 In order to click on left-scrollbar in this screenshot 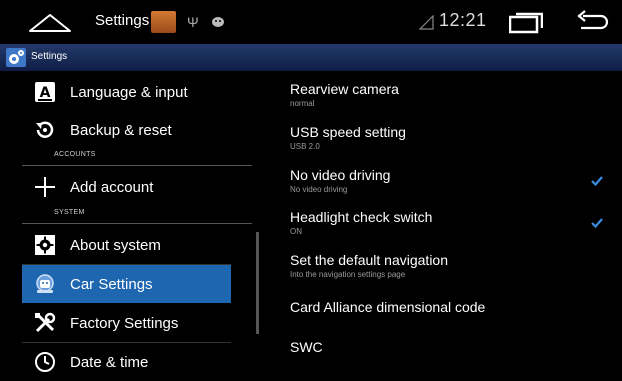, I will do `click(257, 283)`.